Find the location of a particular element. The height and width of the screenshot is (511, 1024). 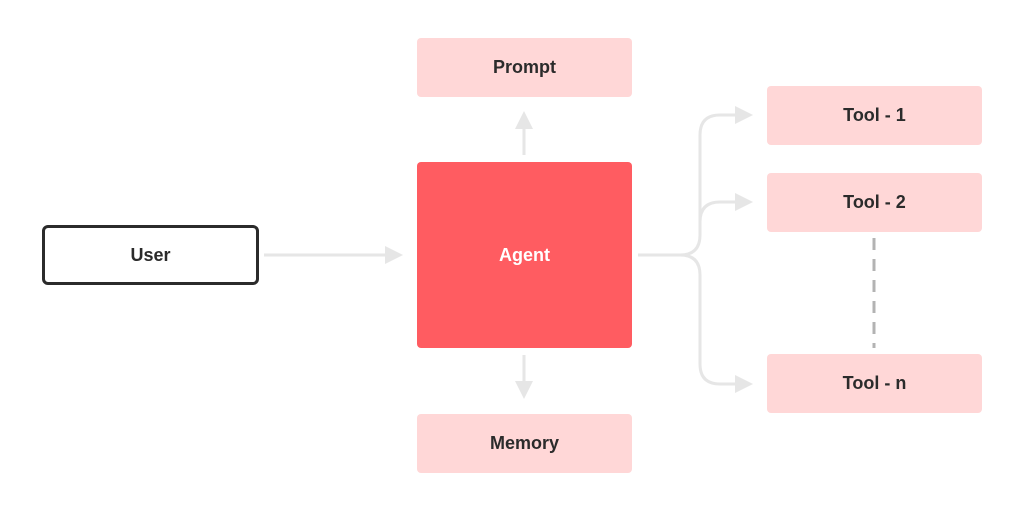

prompt-node: Prompt is located at coordinates (524, 67).